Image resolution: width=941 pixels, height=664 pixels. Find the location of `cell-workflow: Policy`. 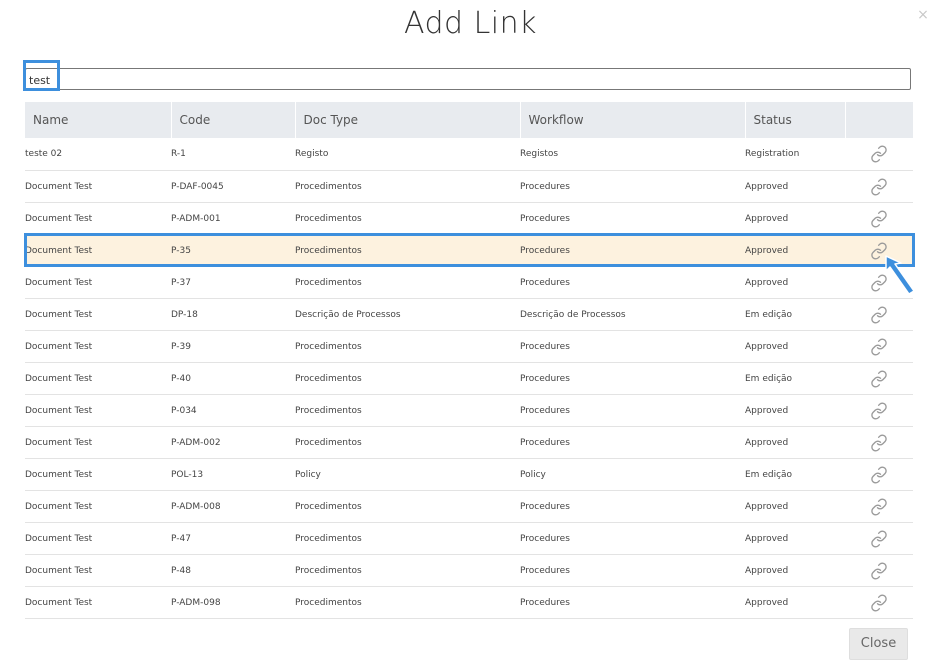

cell-workflow: Policy is located at coordinates (632, 474).